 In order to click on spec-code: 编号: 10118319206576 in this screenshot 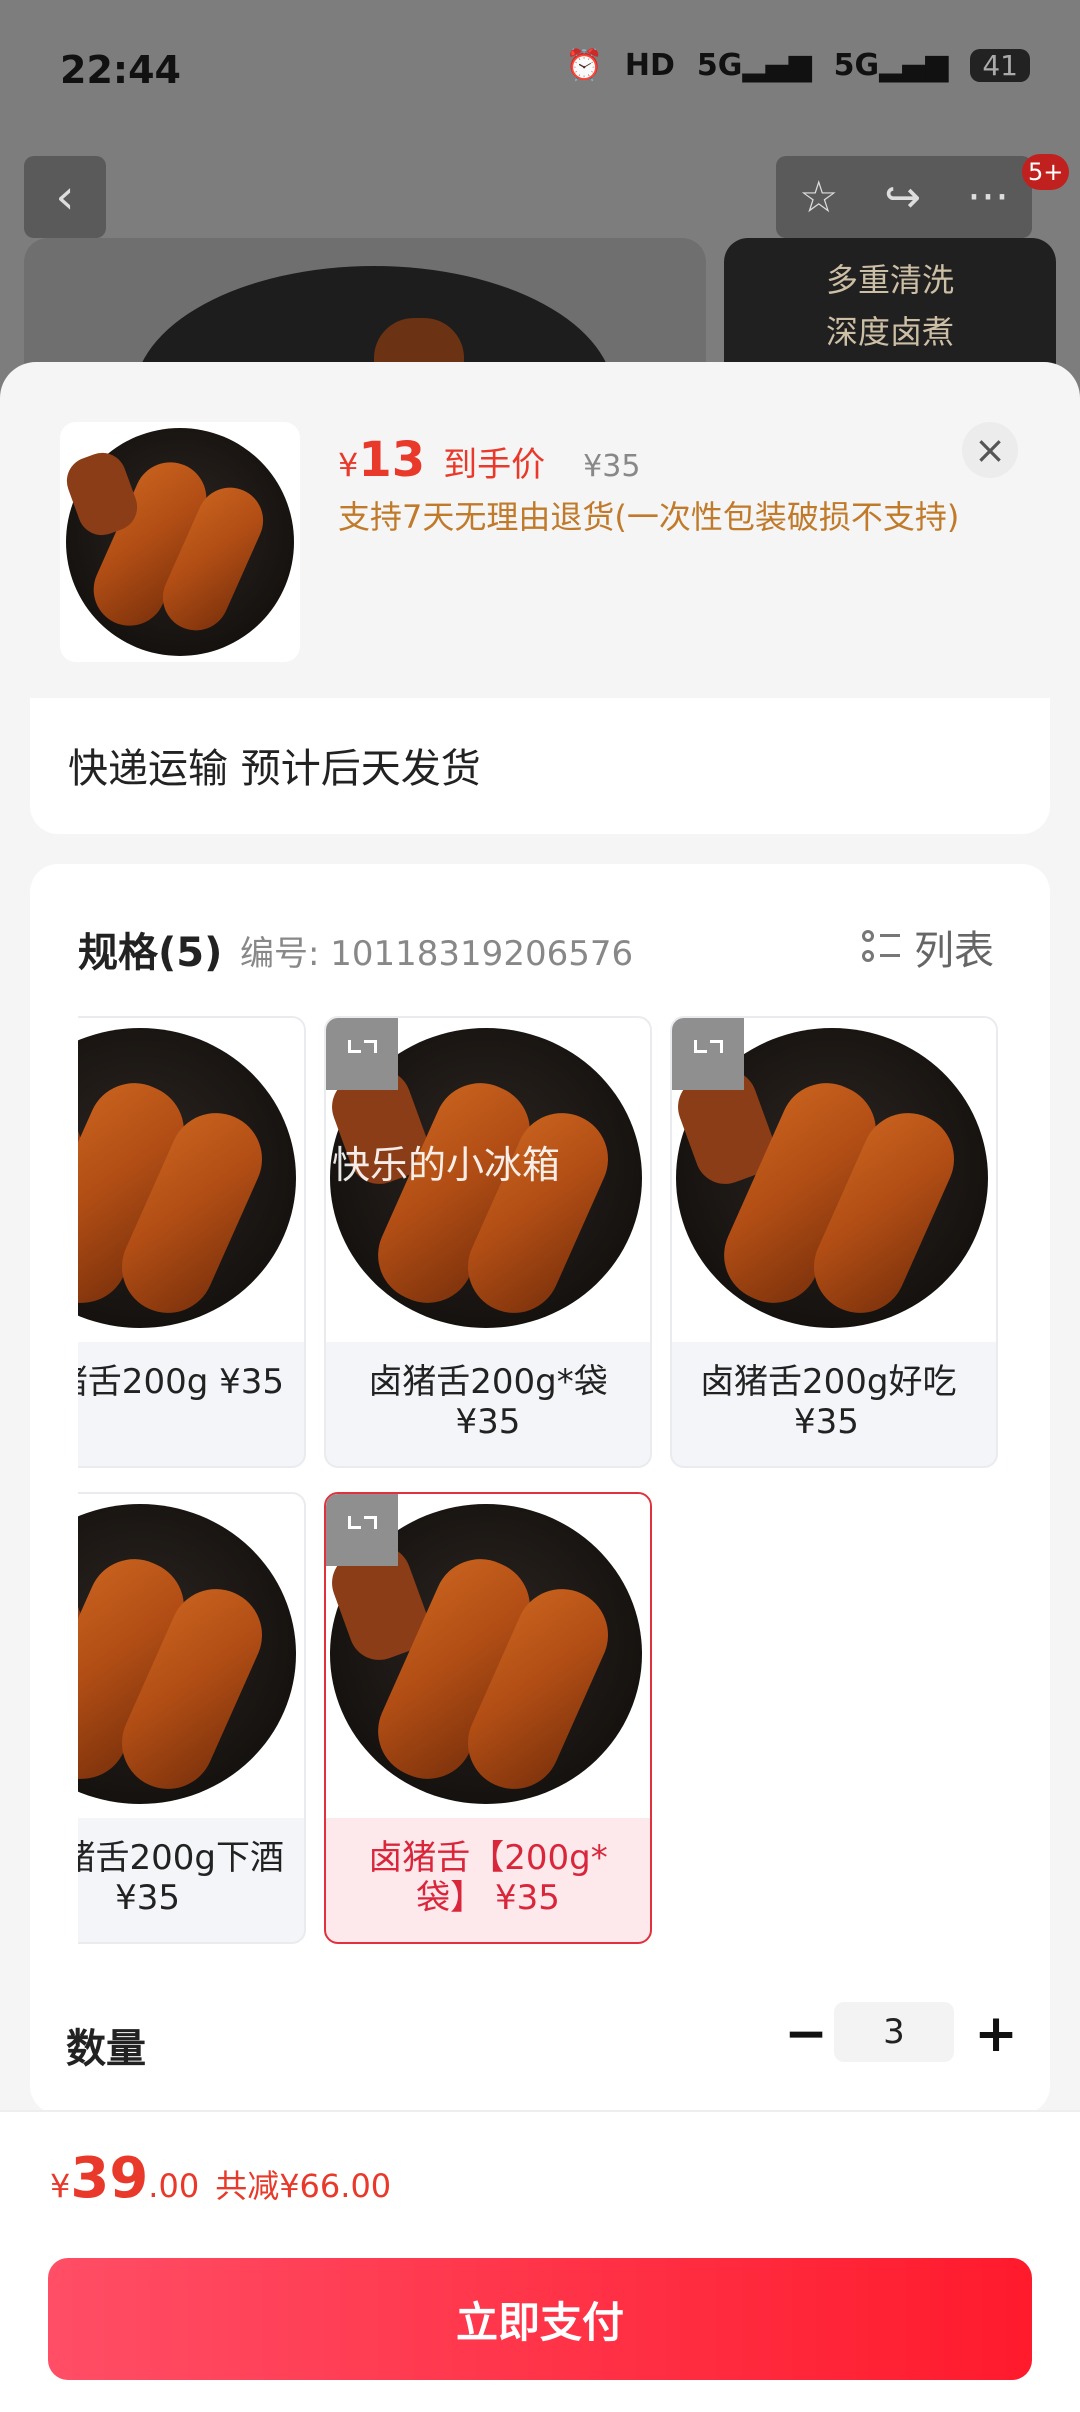, I will do `click(437, 954)`.